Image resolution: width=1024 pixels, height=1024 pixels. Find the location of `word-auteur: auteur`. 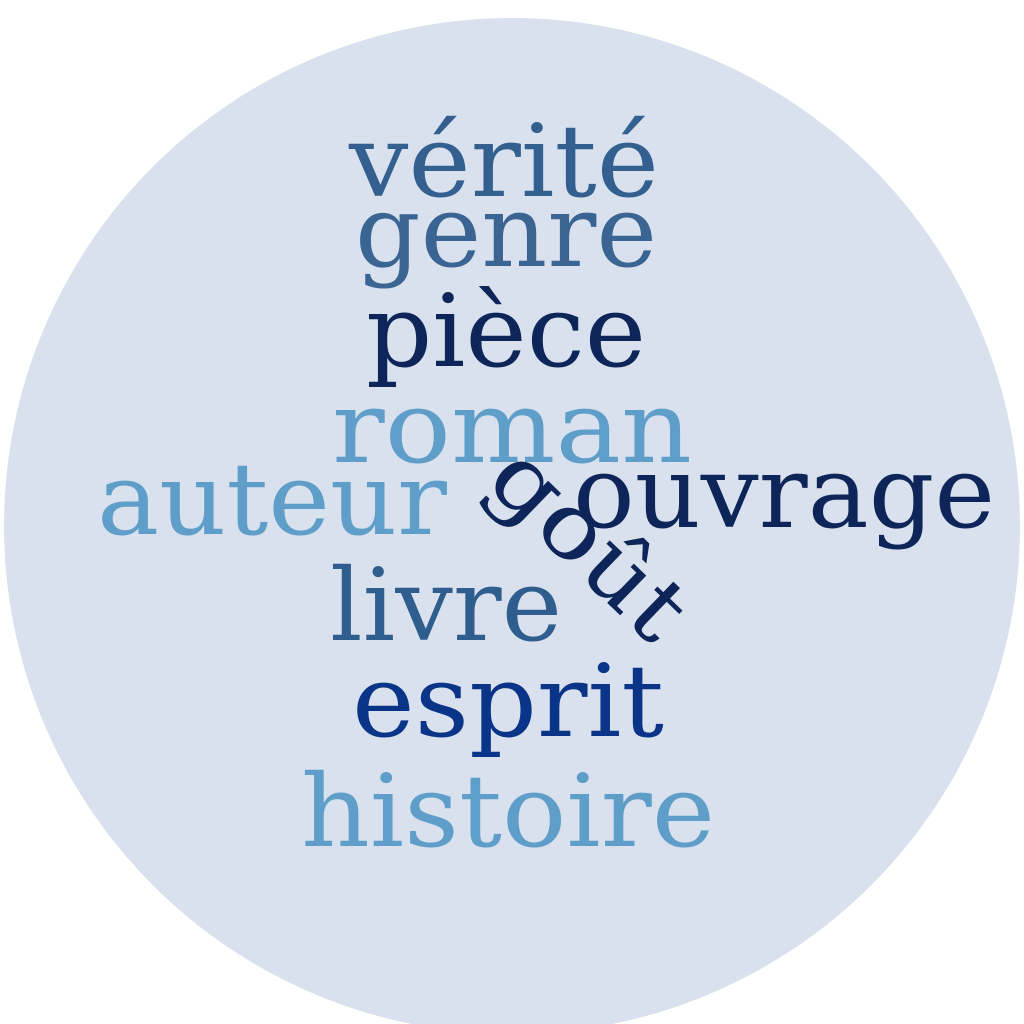

word-auteur: auteur is located at coordinates (272, 499).